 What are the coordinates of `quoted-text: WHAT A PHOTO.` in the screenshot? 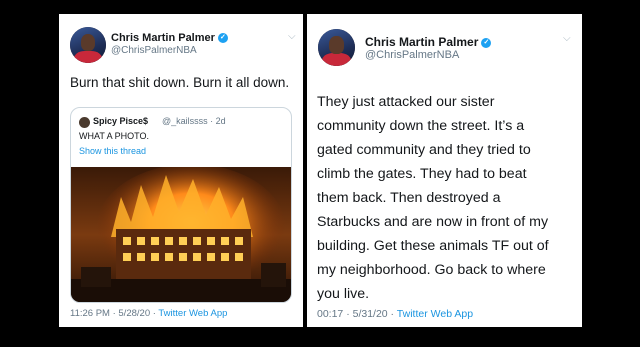 It's located at (114, 136).